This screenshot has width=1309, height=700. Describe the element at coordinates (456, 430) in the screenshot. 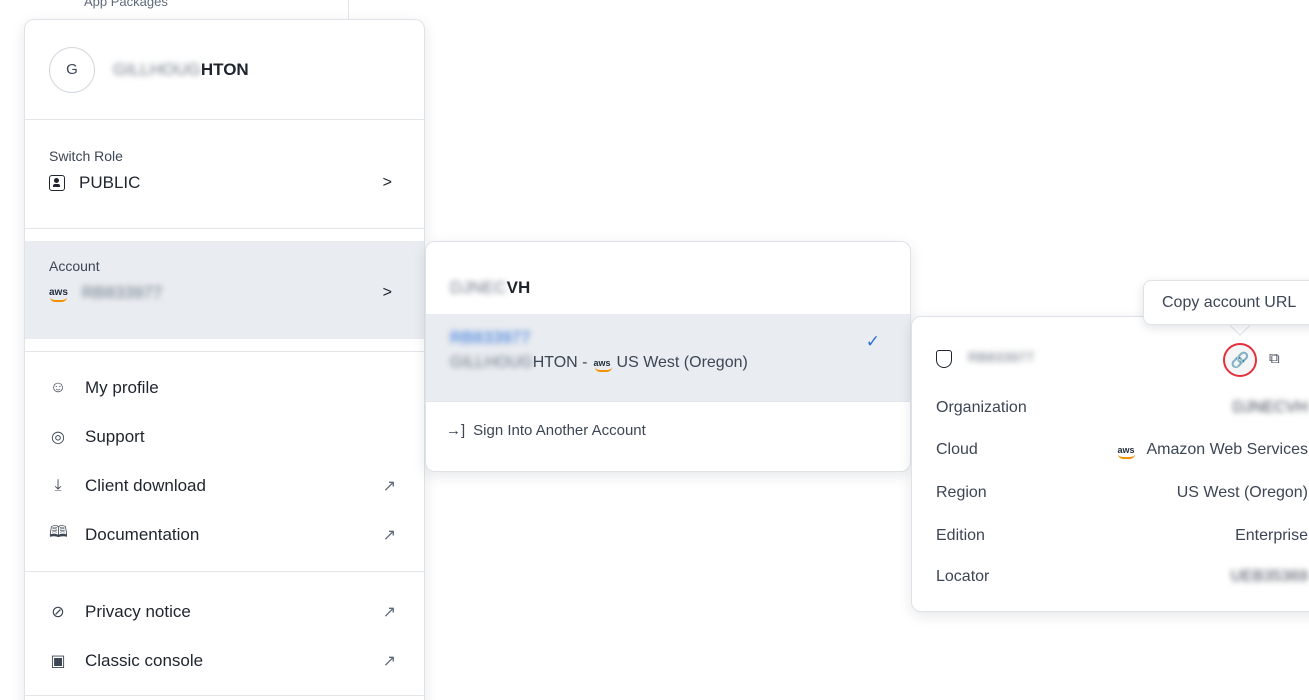

I see `sign-in-icon: →]` at that location.